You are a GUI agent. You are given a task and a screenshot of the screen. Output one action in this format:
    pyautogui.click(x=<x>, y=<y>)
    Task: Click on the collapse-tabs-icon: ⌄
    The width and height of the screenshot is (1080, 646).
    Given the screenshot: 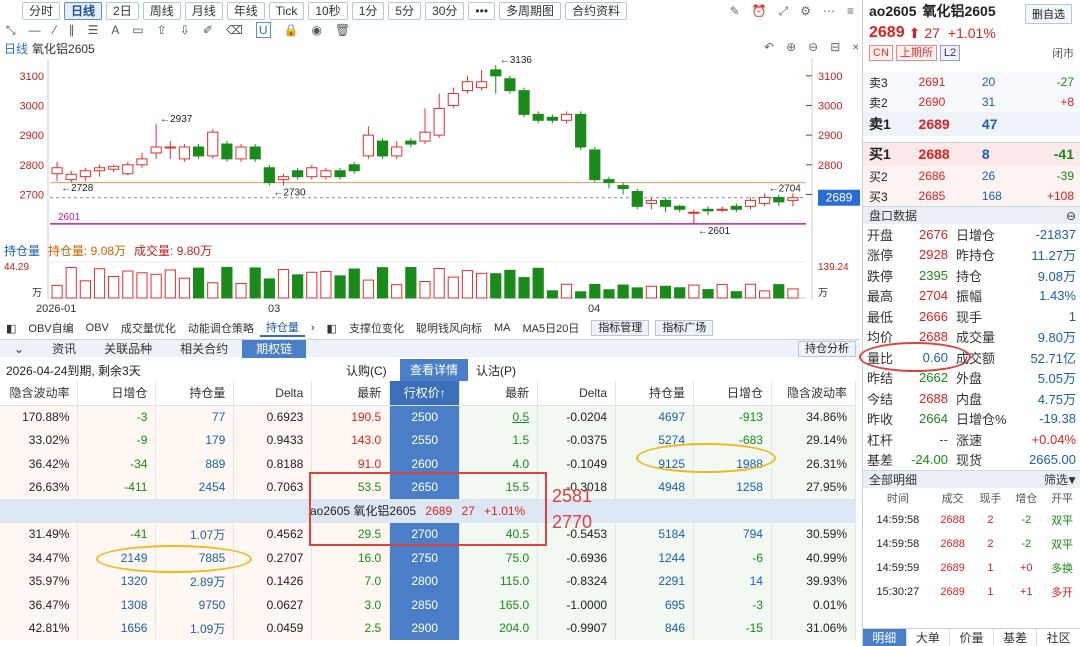 What is the action you would take?
    pyautogui.click(x=19, y=349)
    